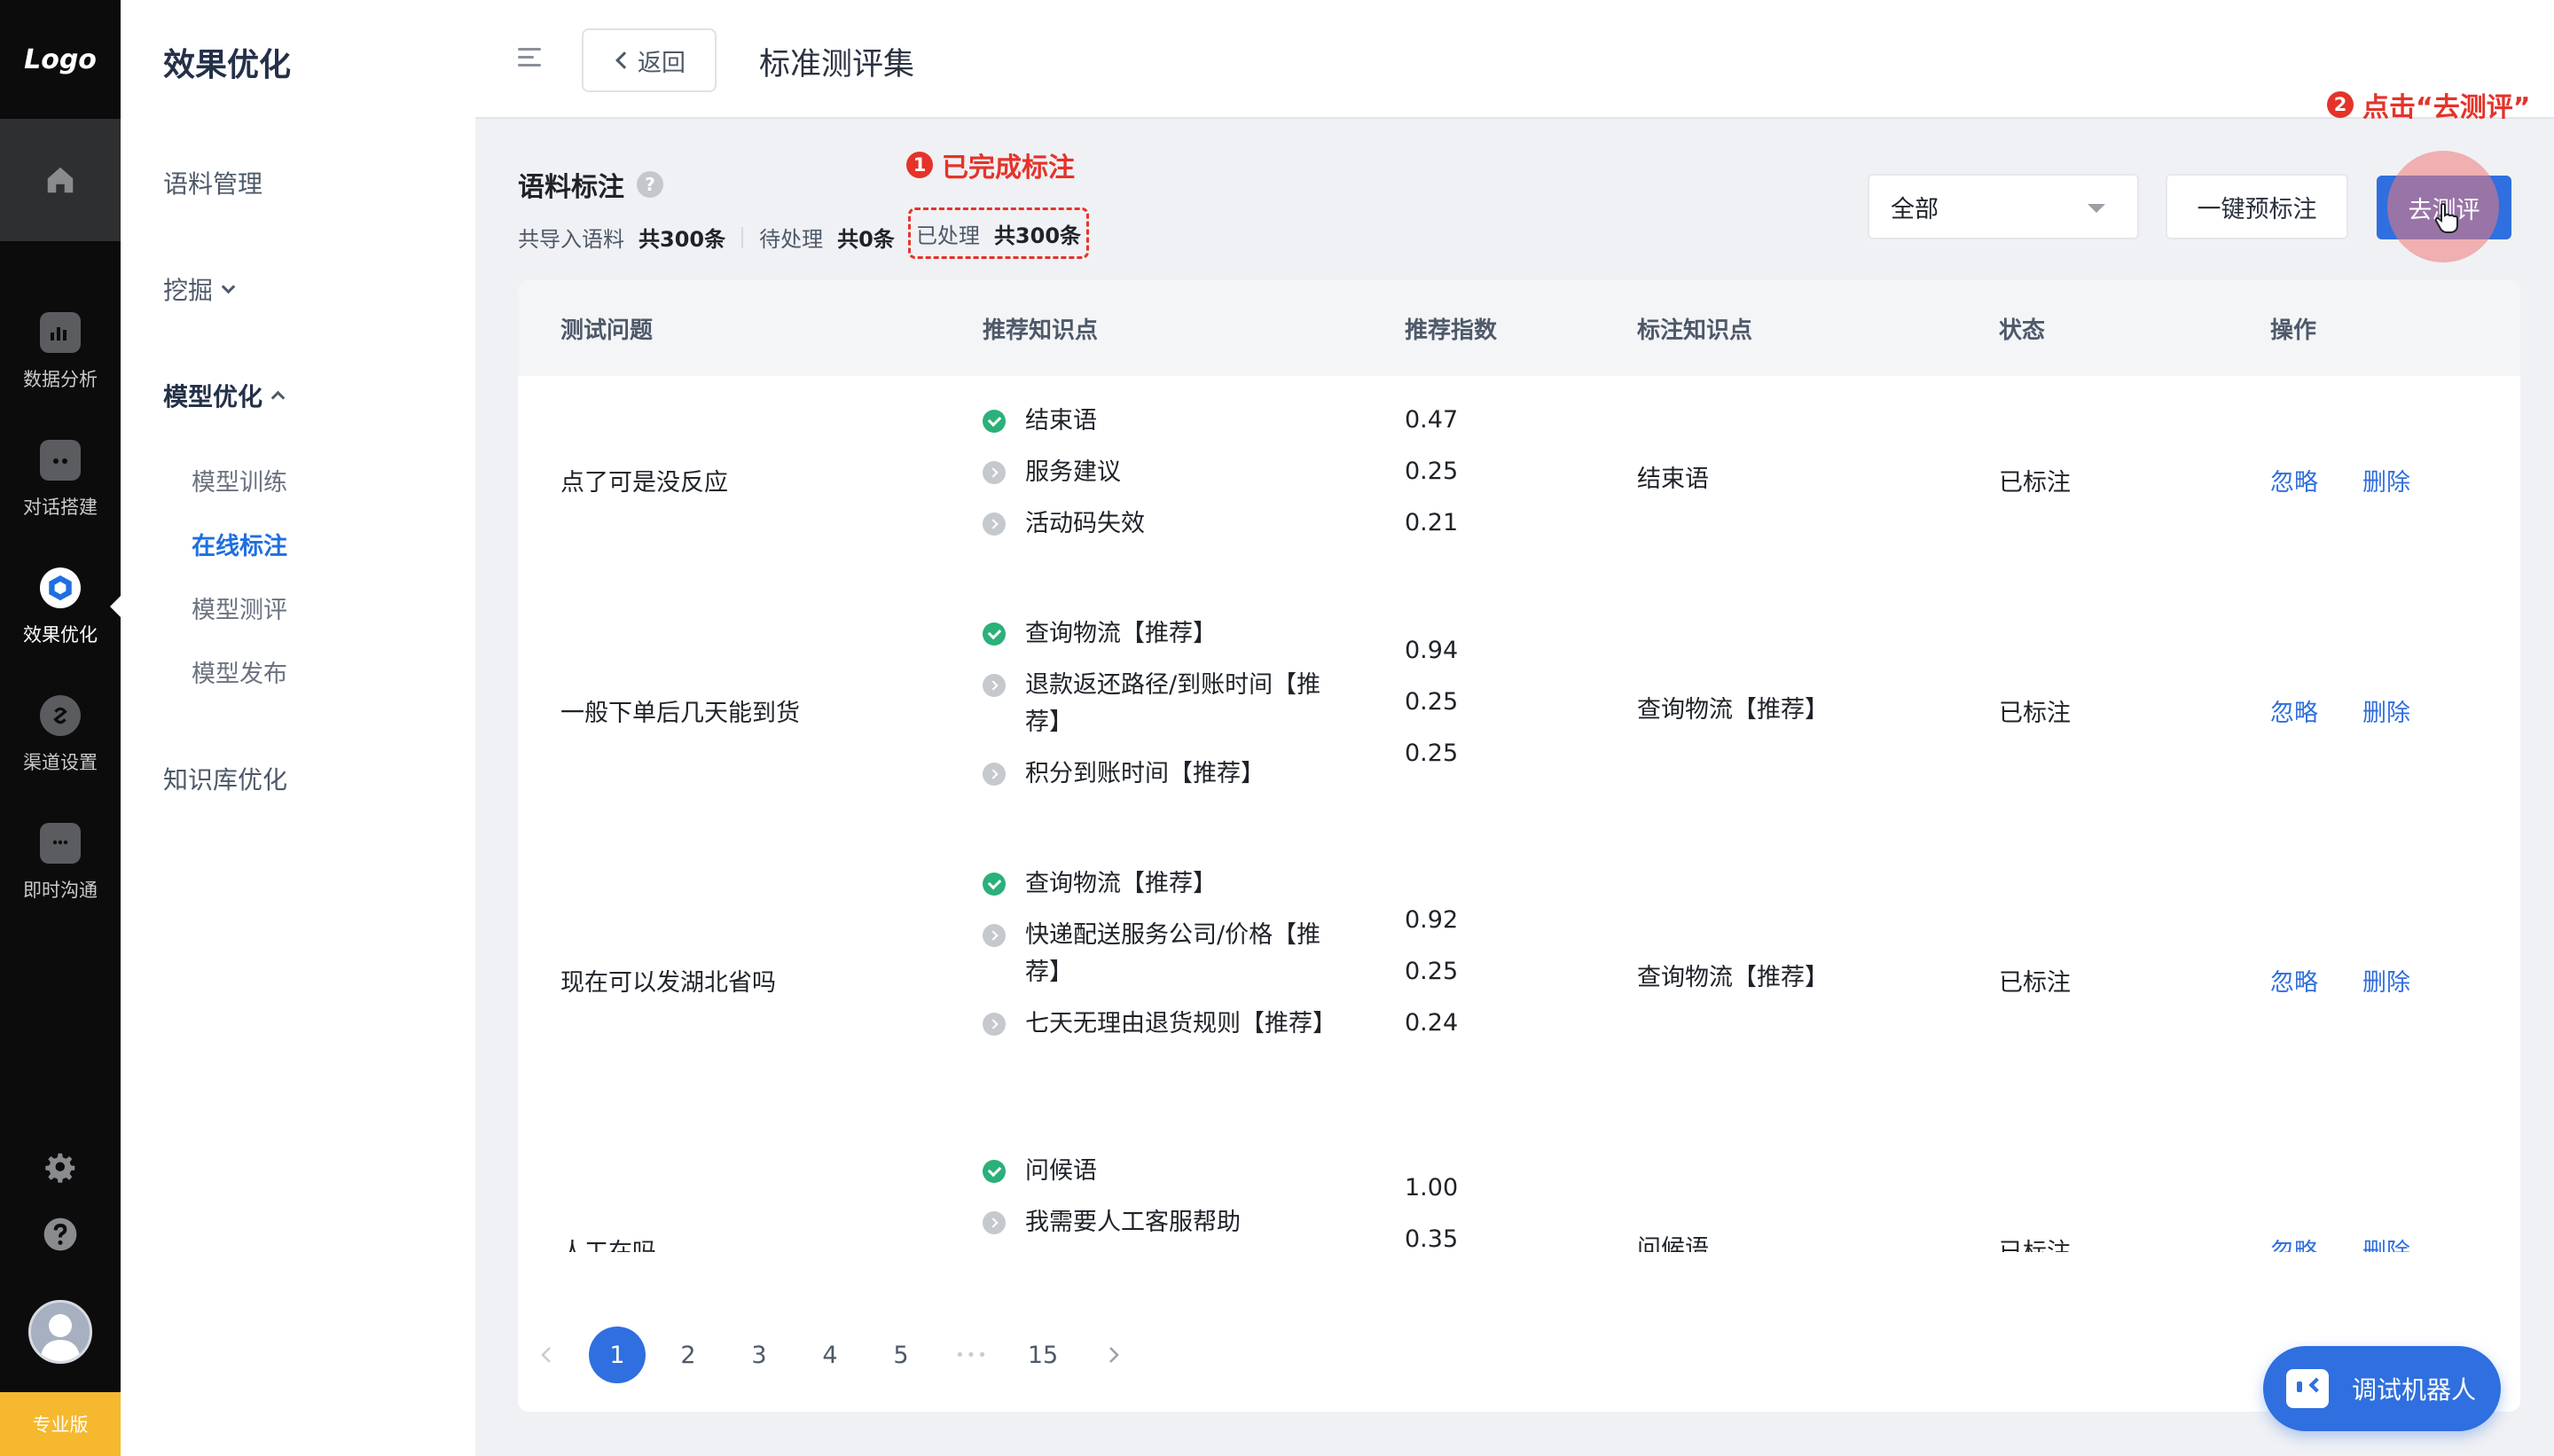  Describe the element at coordinates (1133, 1222) in the screenshot. I see `recommendation-text: 我需要人工客服帮助` at that location.